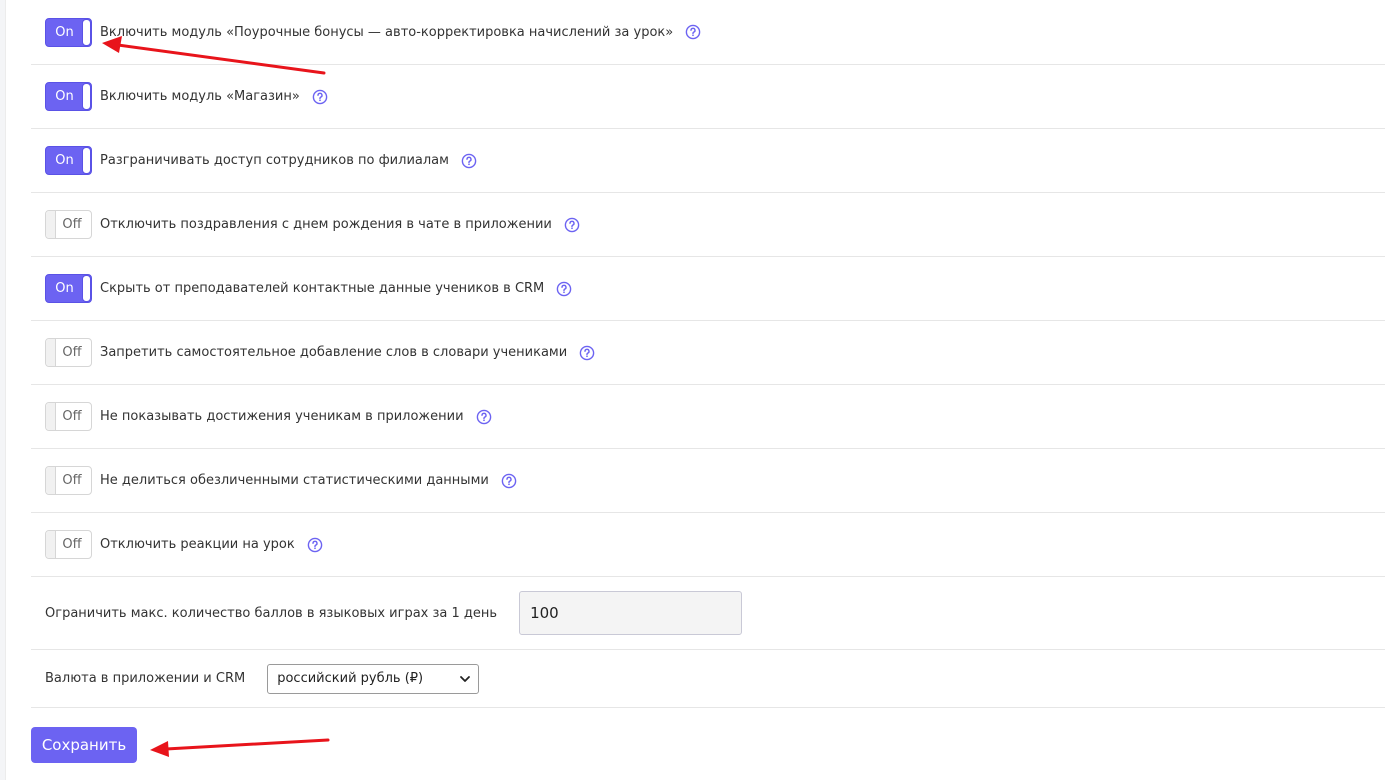 This screenshot has width=1385, height=780. Describe the element at coordinates (465, 678) in the screenshot. I see `chevron-down-icon` at that location.